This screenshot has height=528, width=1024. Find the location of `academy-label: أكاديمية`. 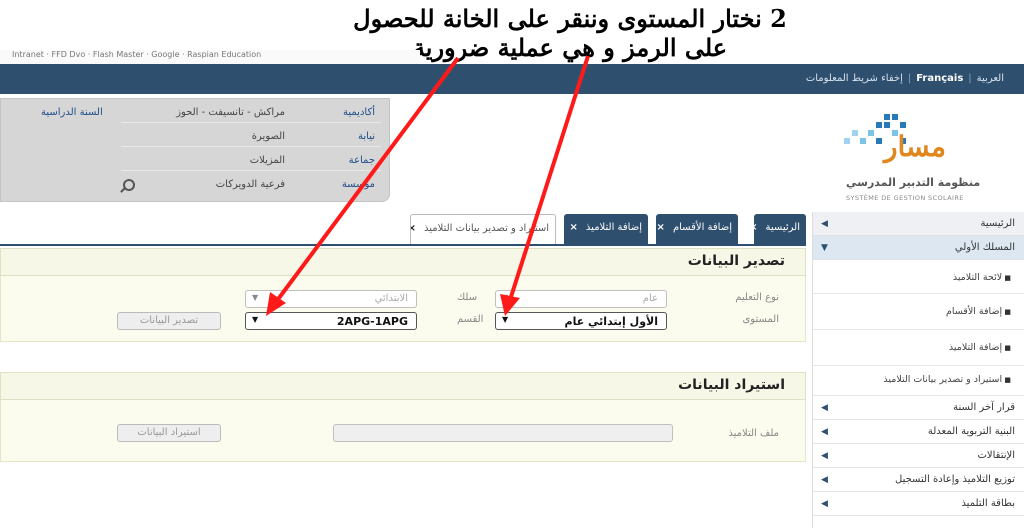

academy-label: أكاديمية is located at coordinates (359, 112).